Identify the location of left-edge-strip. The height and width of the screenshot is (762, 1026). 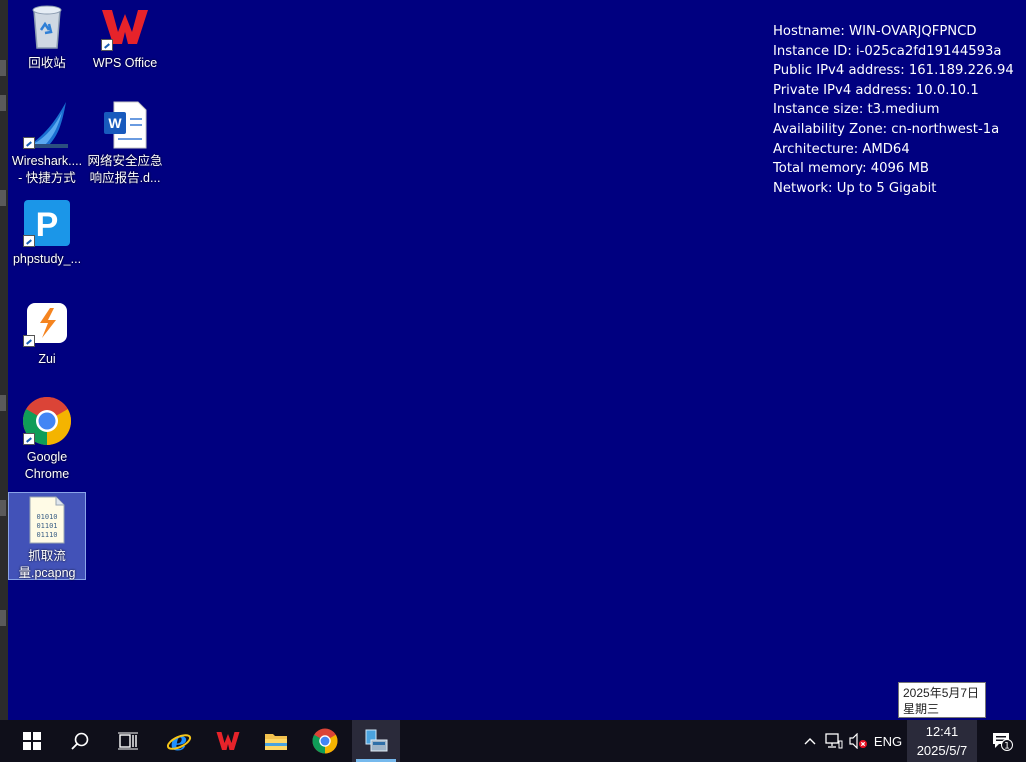
(4, 360).